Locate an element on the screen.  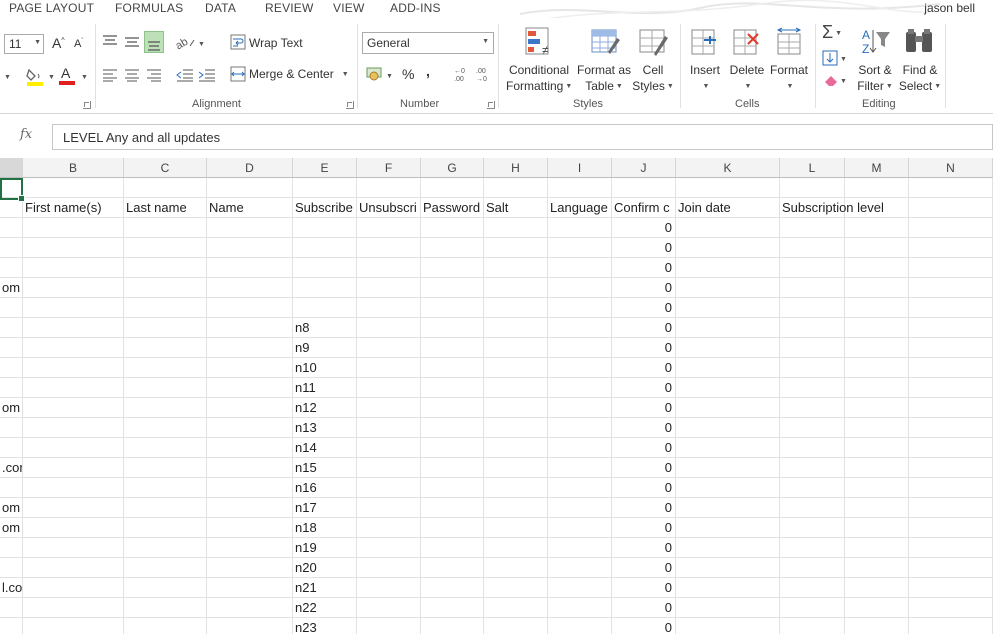
fill-color-icon is located at coordinates (35, 76).